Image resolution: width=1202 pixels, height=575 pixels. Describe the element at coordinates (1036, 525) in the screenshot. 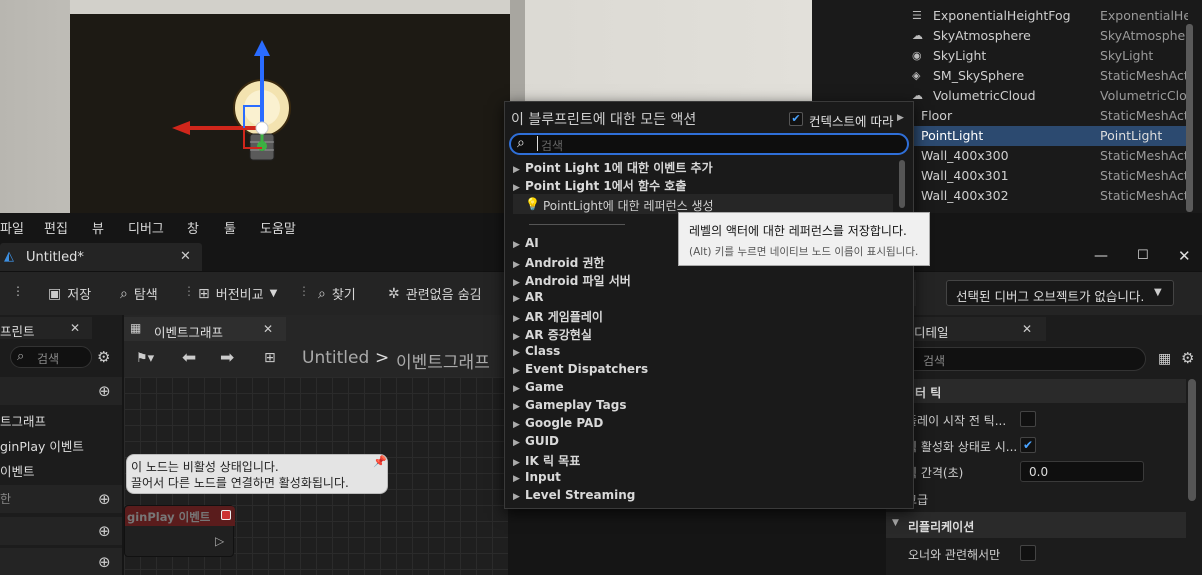

I see `section-replication: ▼ 리플리케이션` at that location.